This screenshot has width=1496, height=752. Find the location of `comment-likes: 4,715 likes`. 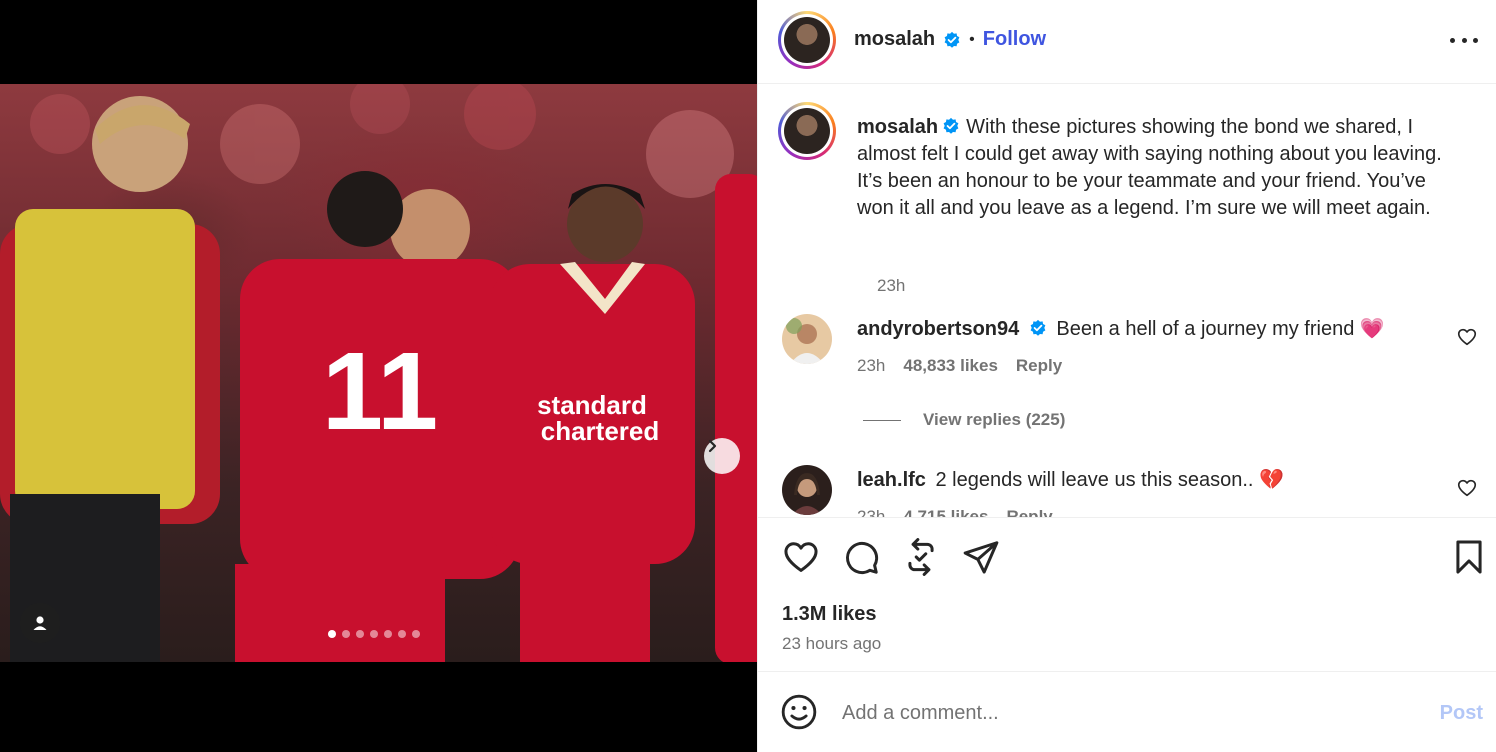

comment-likes: 4,715 likes is located at coordinates (945, 512).